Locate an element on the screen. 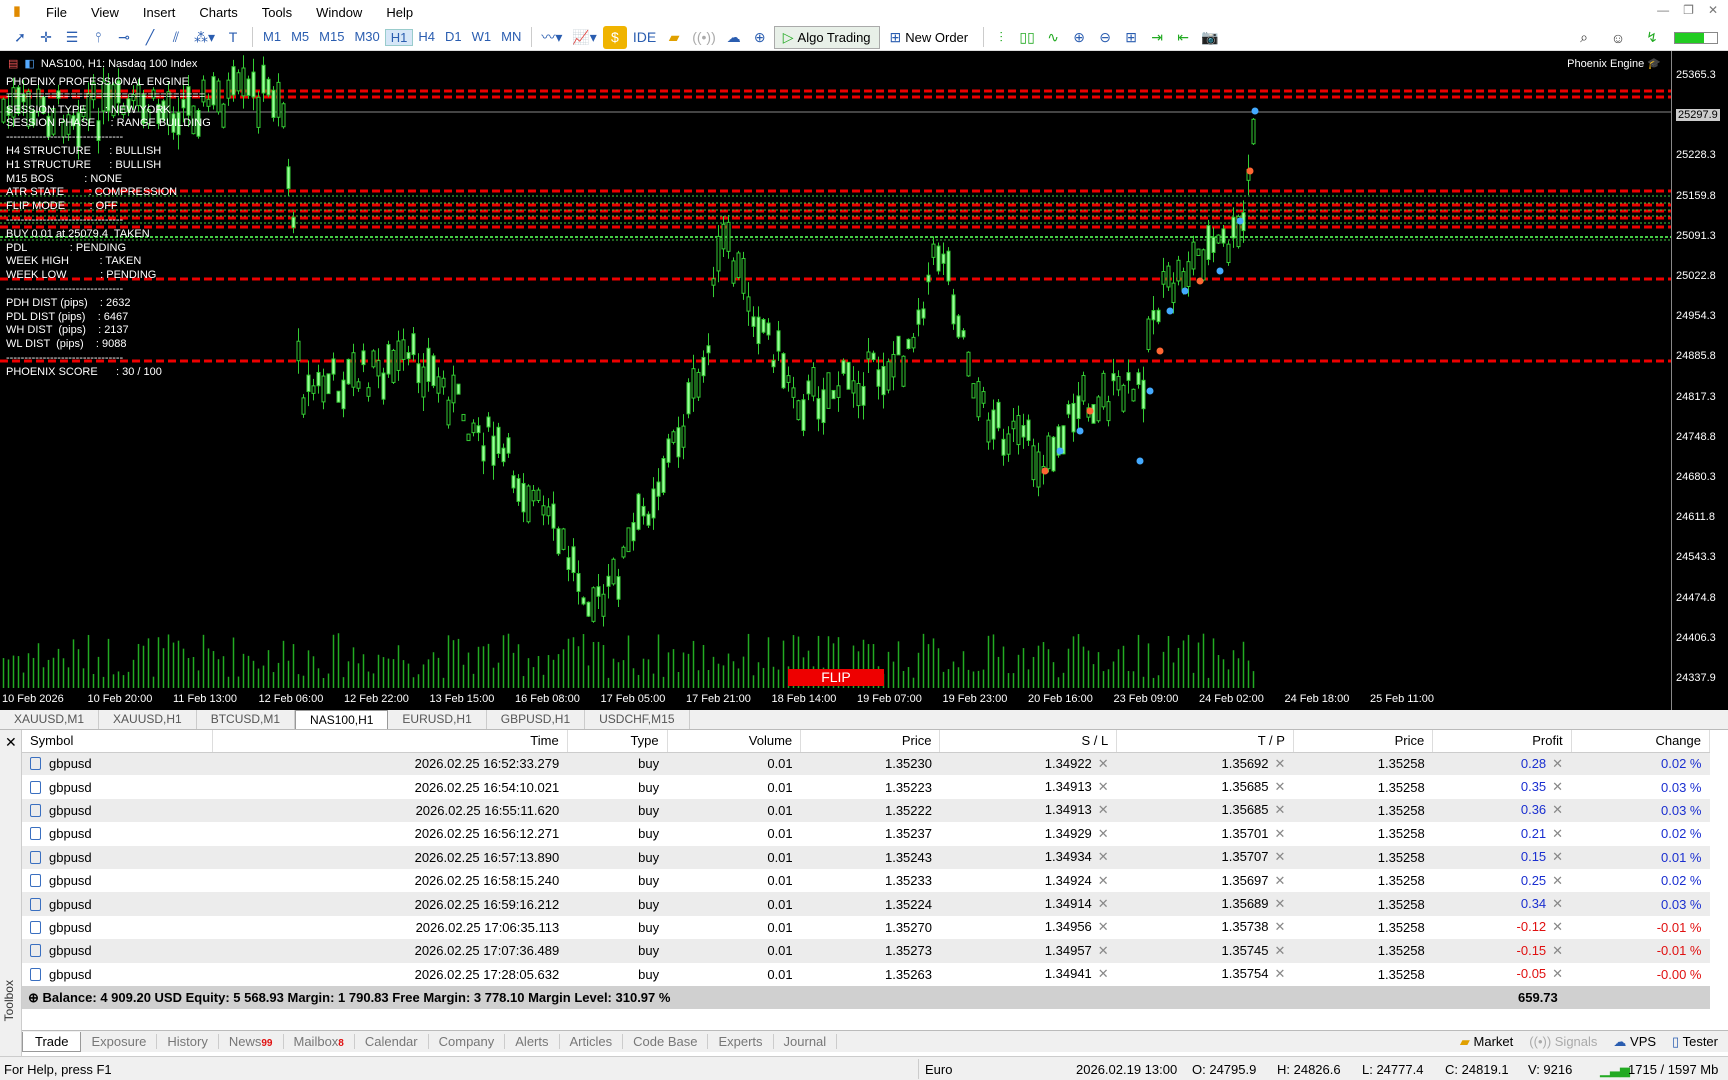  crosshair-icon: ✛ is located at coordinates (46, 37).